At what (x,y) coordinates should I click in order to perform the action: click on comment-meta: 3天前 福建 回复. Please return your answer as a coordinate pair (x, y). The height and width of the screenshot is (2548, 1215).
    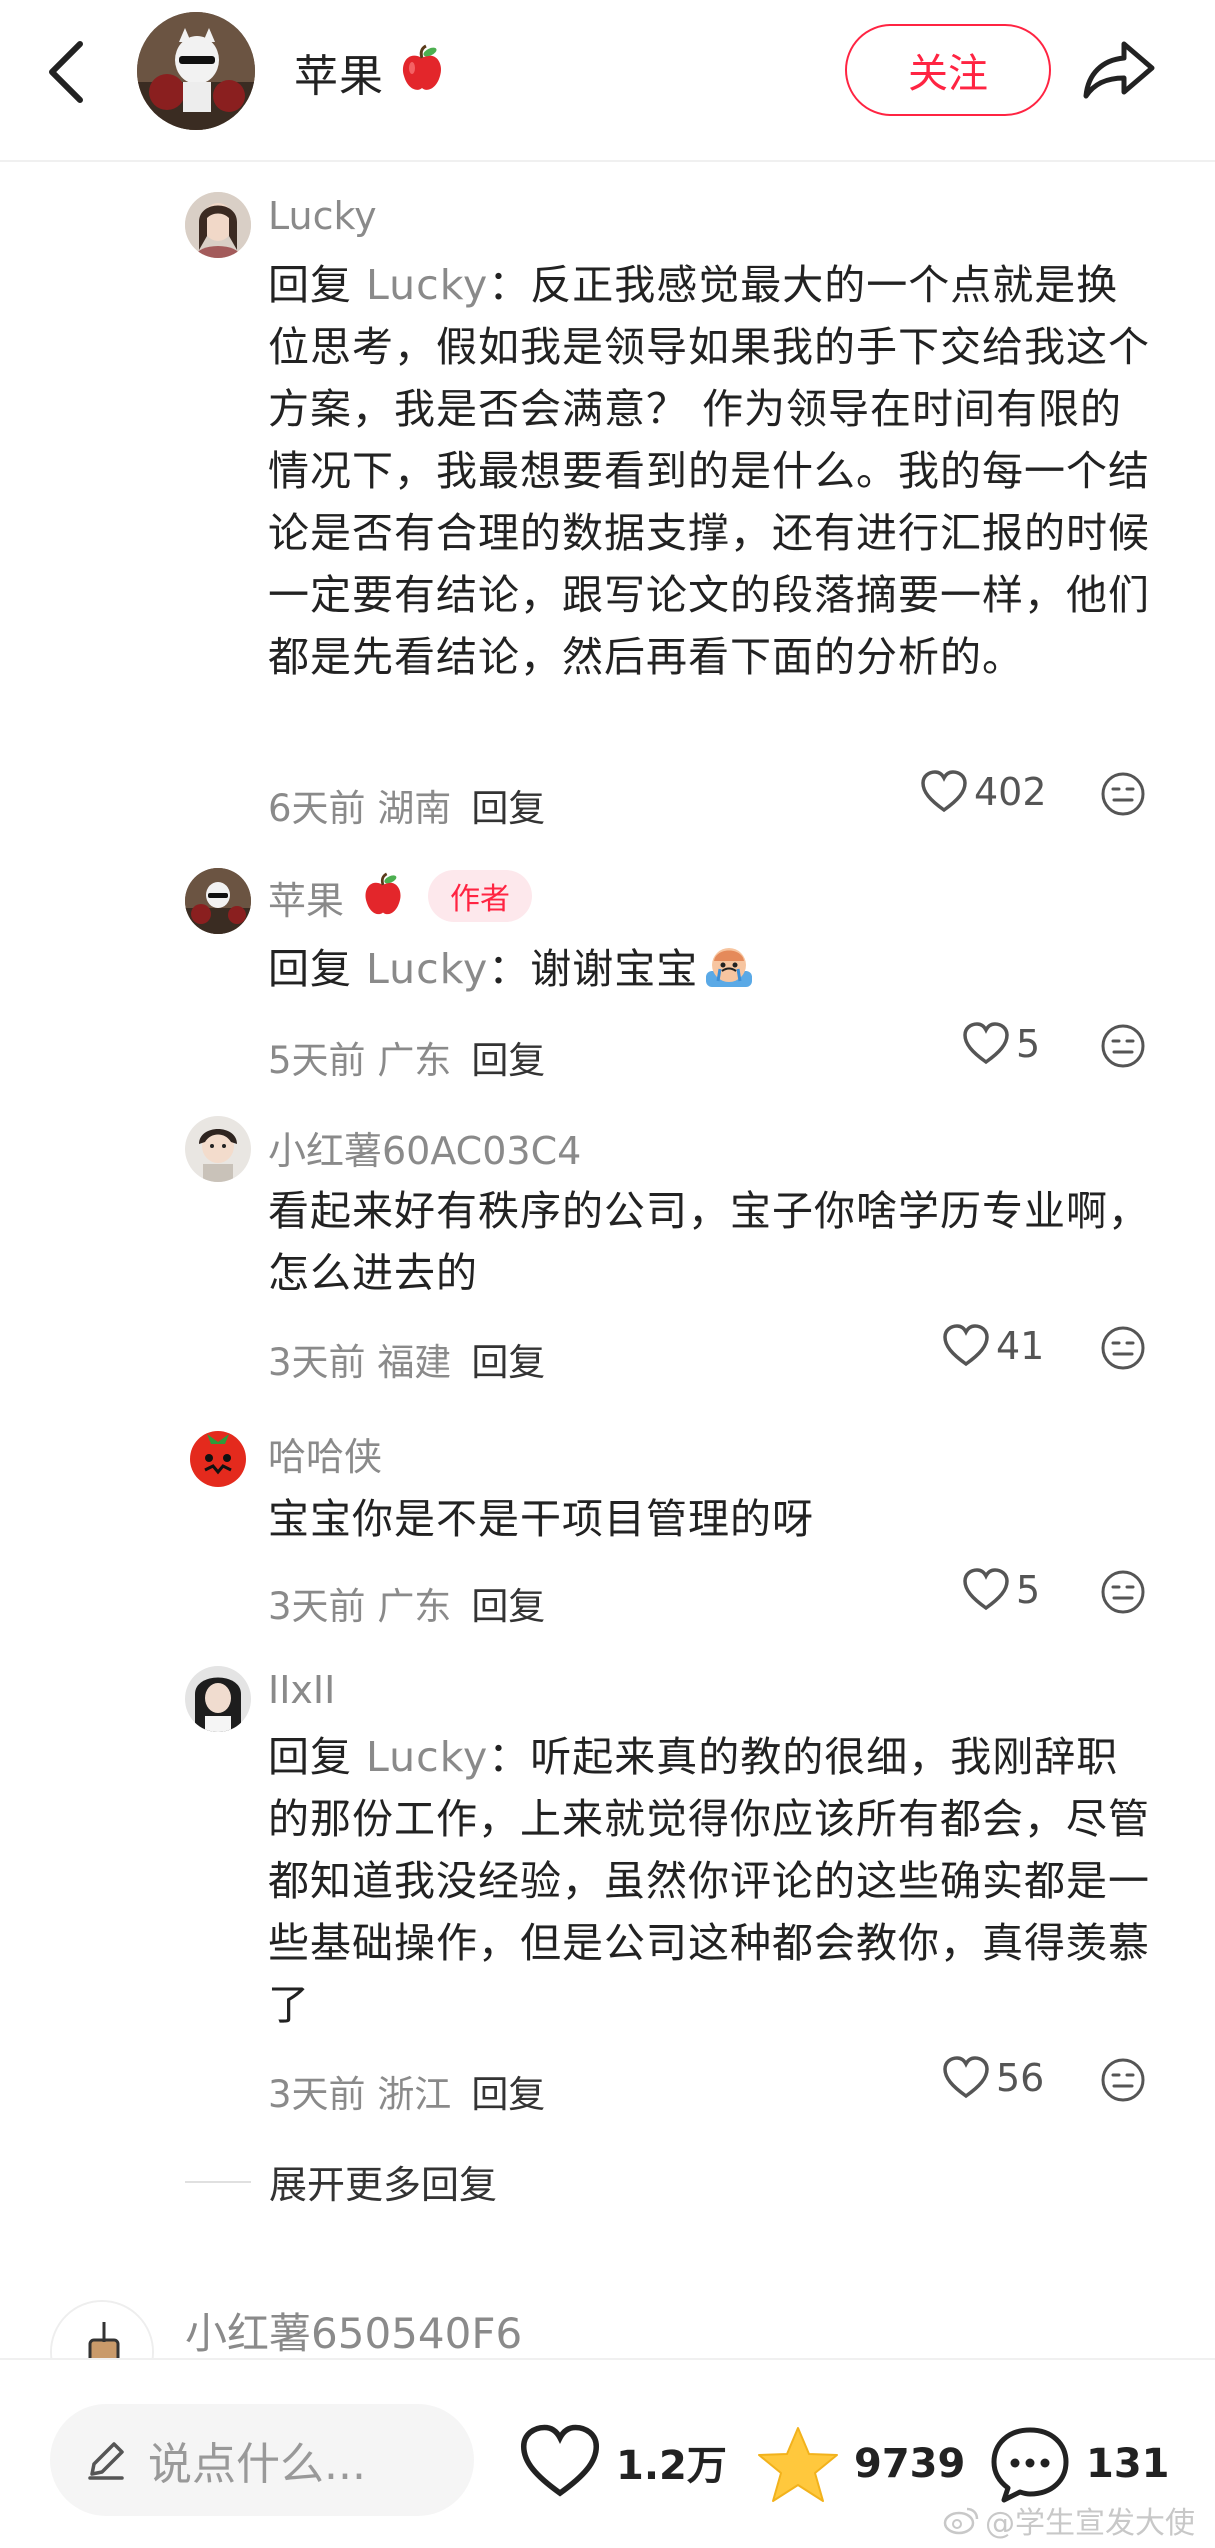
    Looking at the image, I should click on (407, 1362).